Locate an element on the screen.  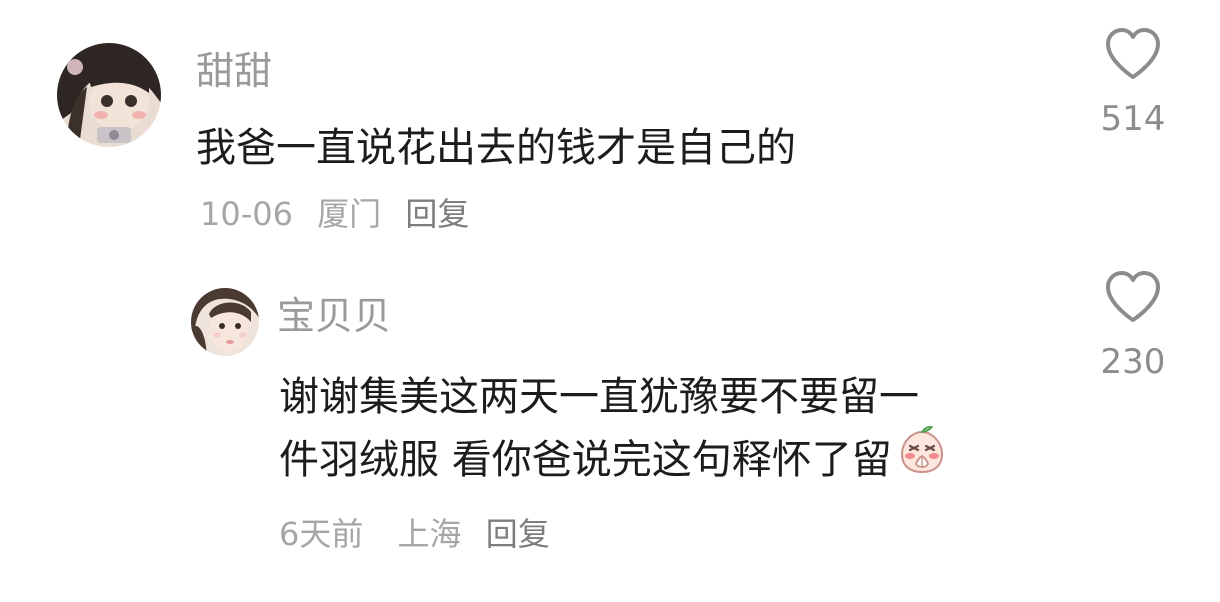
peach-praying-emoji is located at coordinates (922, 458).